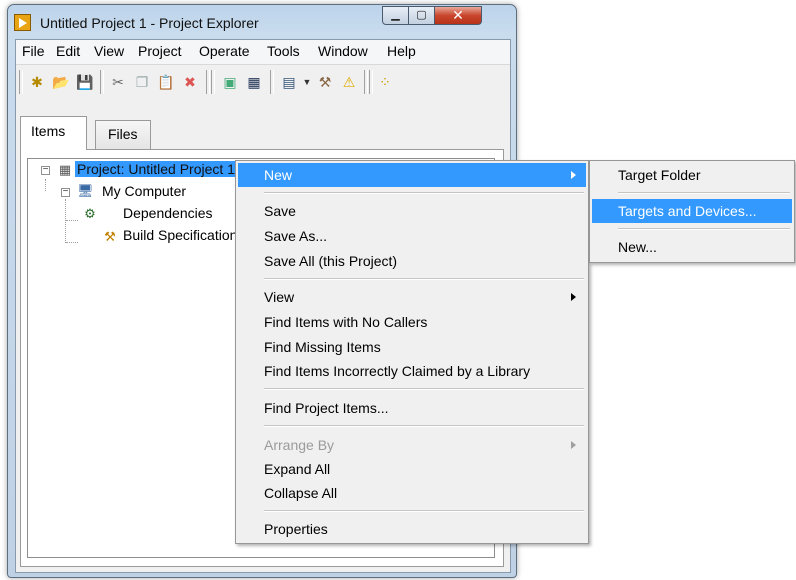  I want to click on tab-items: Items, so click(53, 133).